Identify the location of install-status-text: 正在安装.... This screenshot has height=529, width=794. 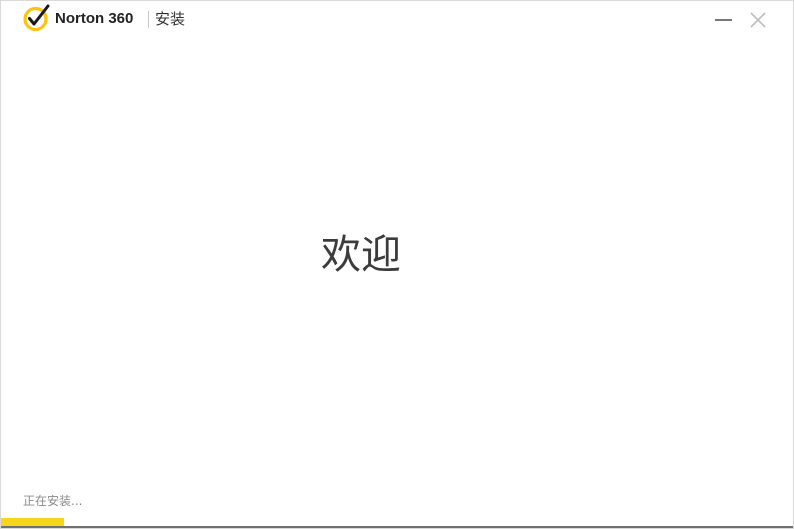
(53, 501).